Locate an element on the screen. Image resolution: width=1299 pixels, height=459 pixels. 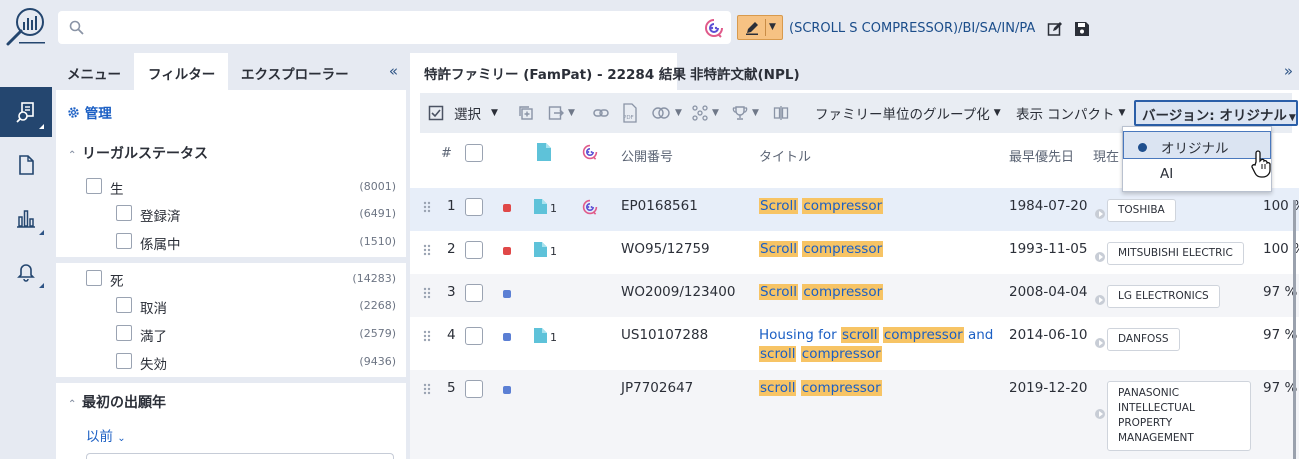
expand-panel-icon: » is located at coordinates (1288, 71).